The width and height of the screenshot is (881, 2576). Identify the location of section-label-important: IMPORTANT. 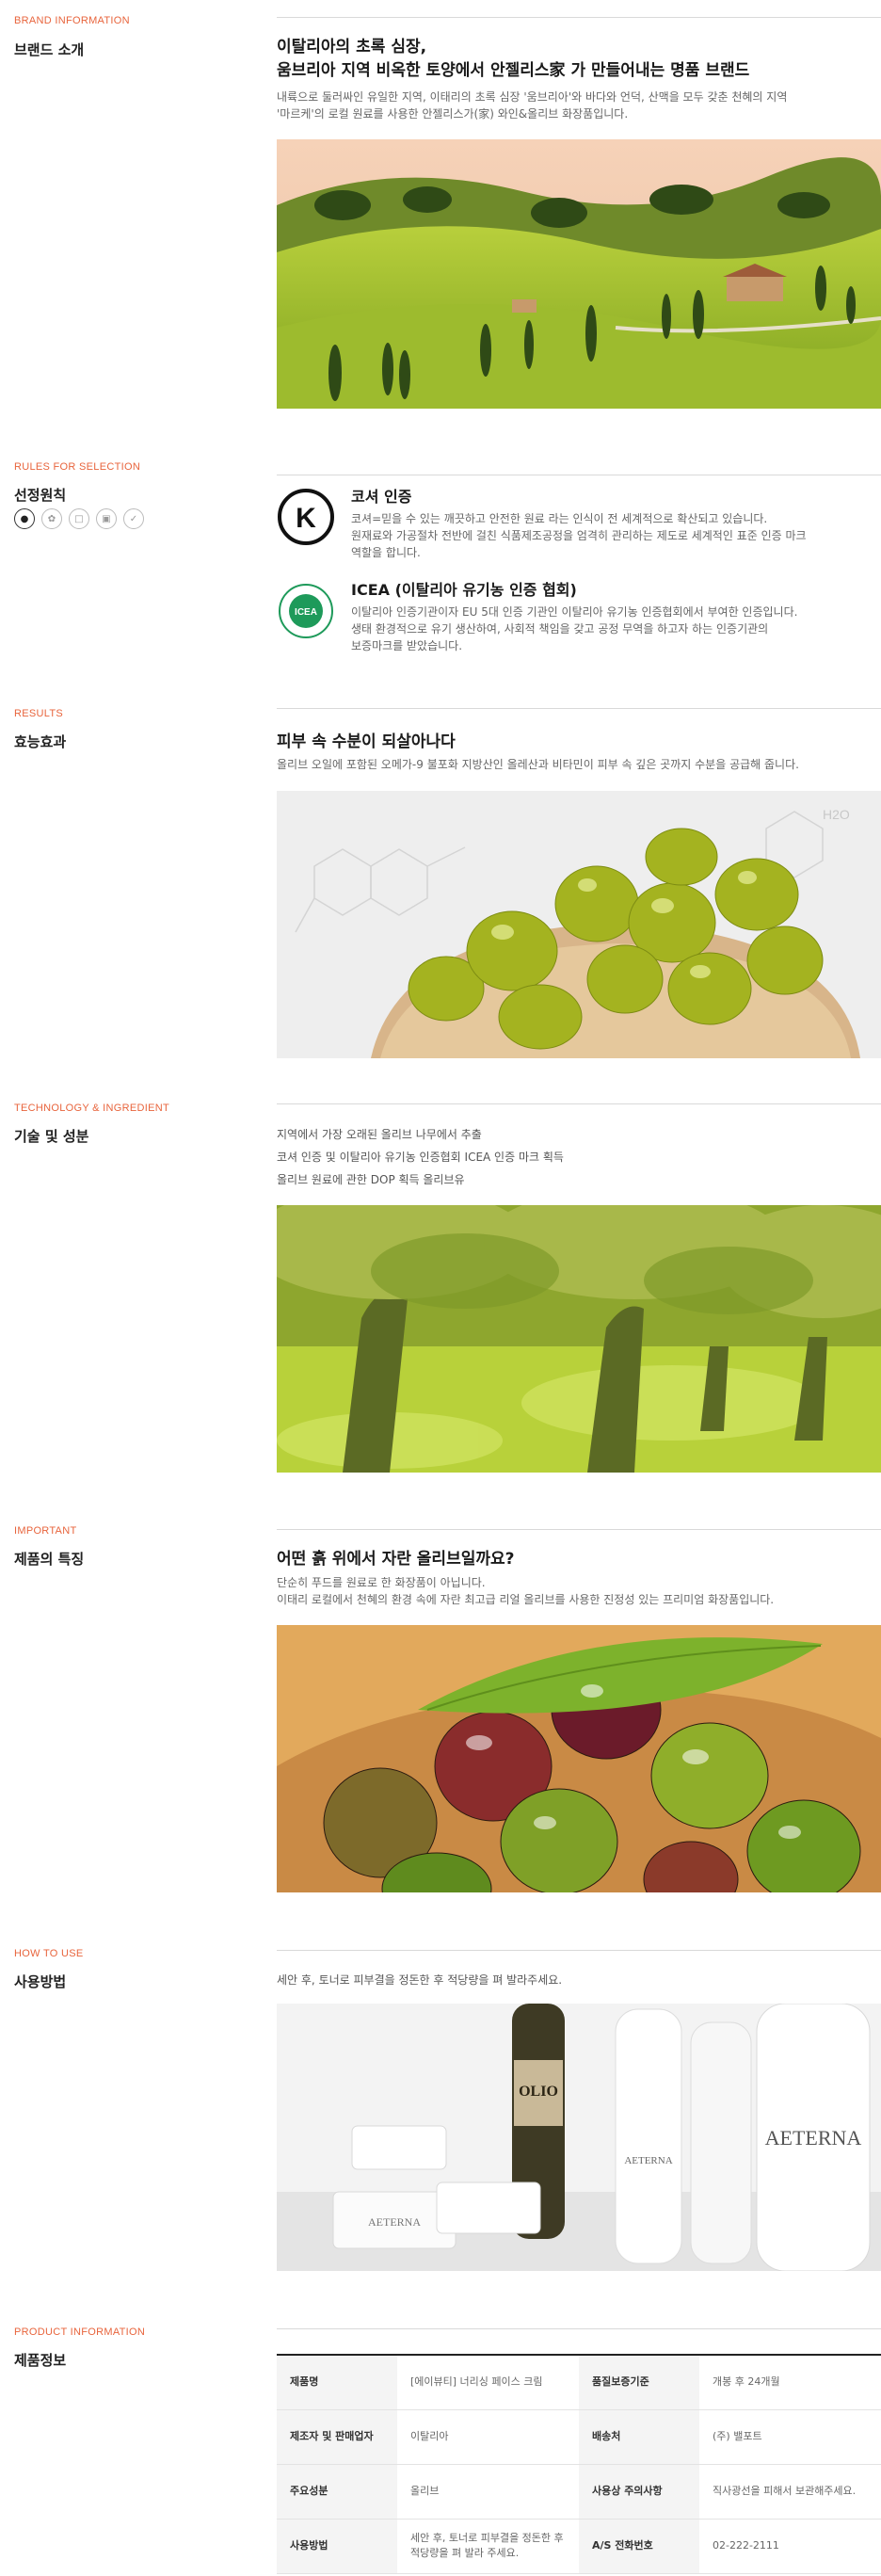
(45, 1531).